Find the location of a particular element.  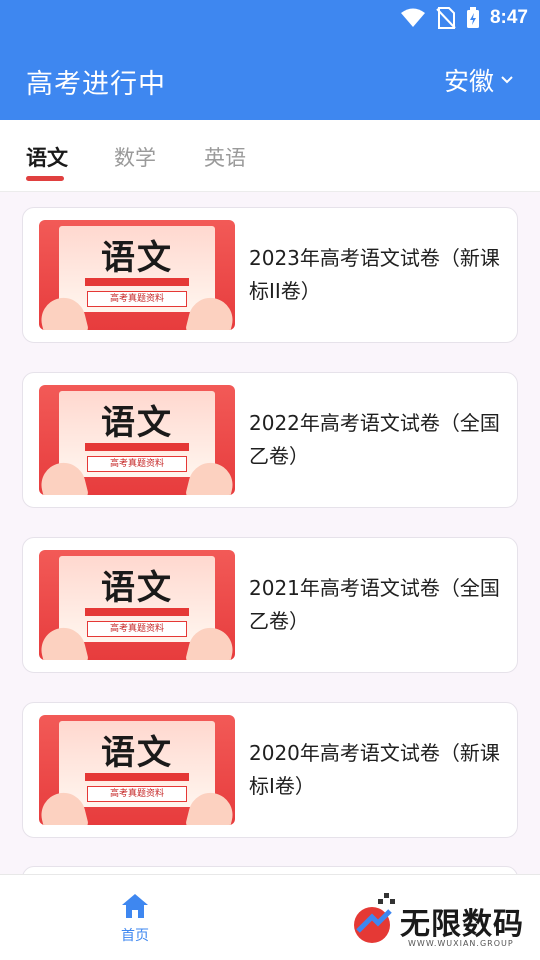

region-label: 安徽 is located at coordinates (468, 81).